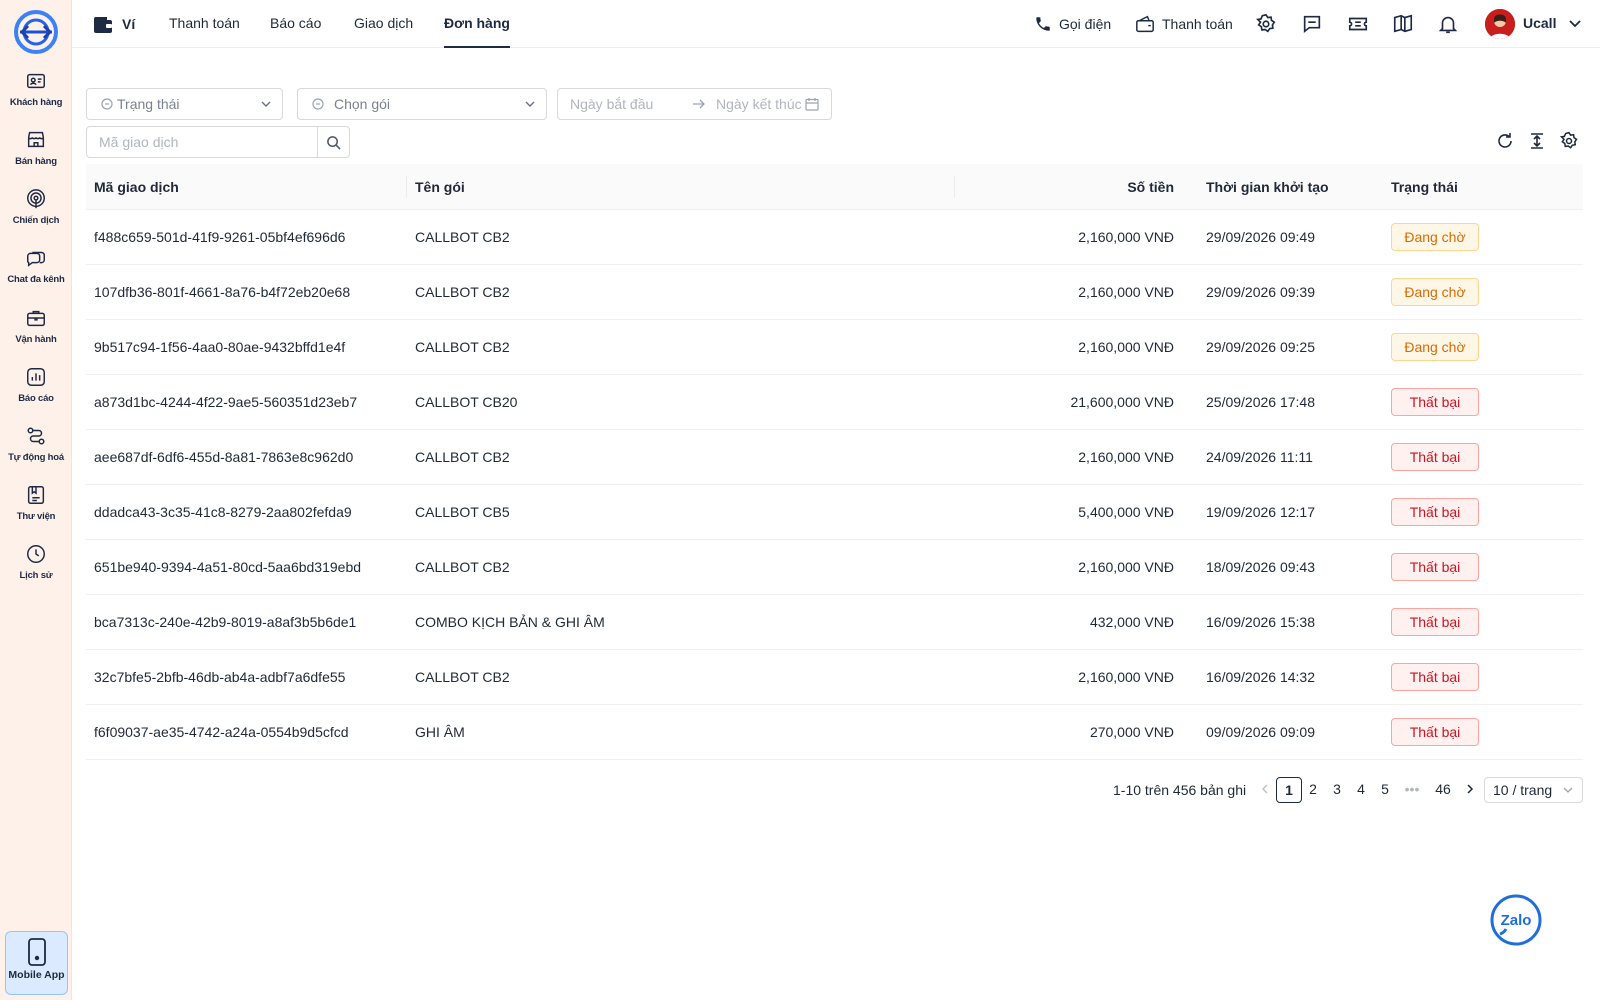 This screenshot has height=1000, width=1600. I want to click on wallet-outline-icon, so click(1145, 24).